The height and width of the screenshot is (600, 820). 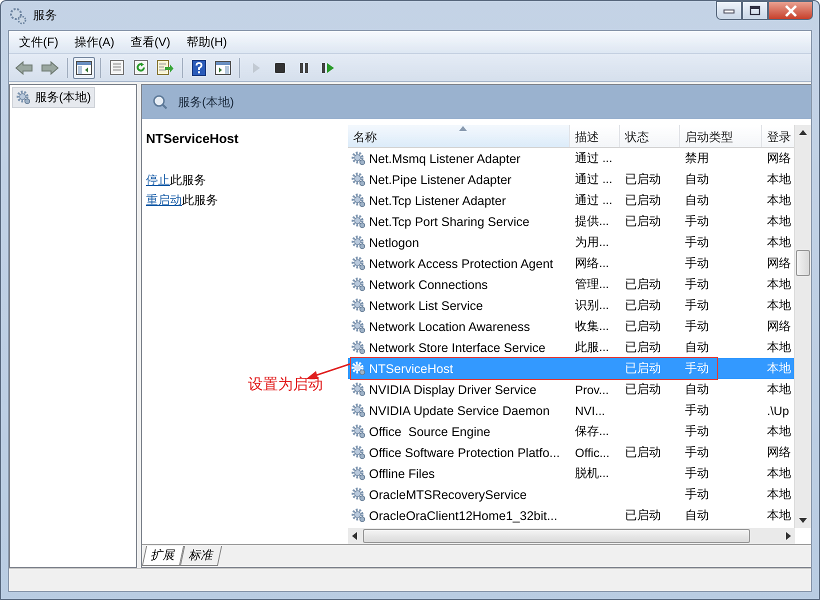 What do you see at coordinates (571, 515) in the screenshot?
I see `table-row: OracleOraClient12Home1_32bit... 已启动 自动 本地` at bounding box center [571, 515].